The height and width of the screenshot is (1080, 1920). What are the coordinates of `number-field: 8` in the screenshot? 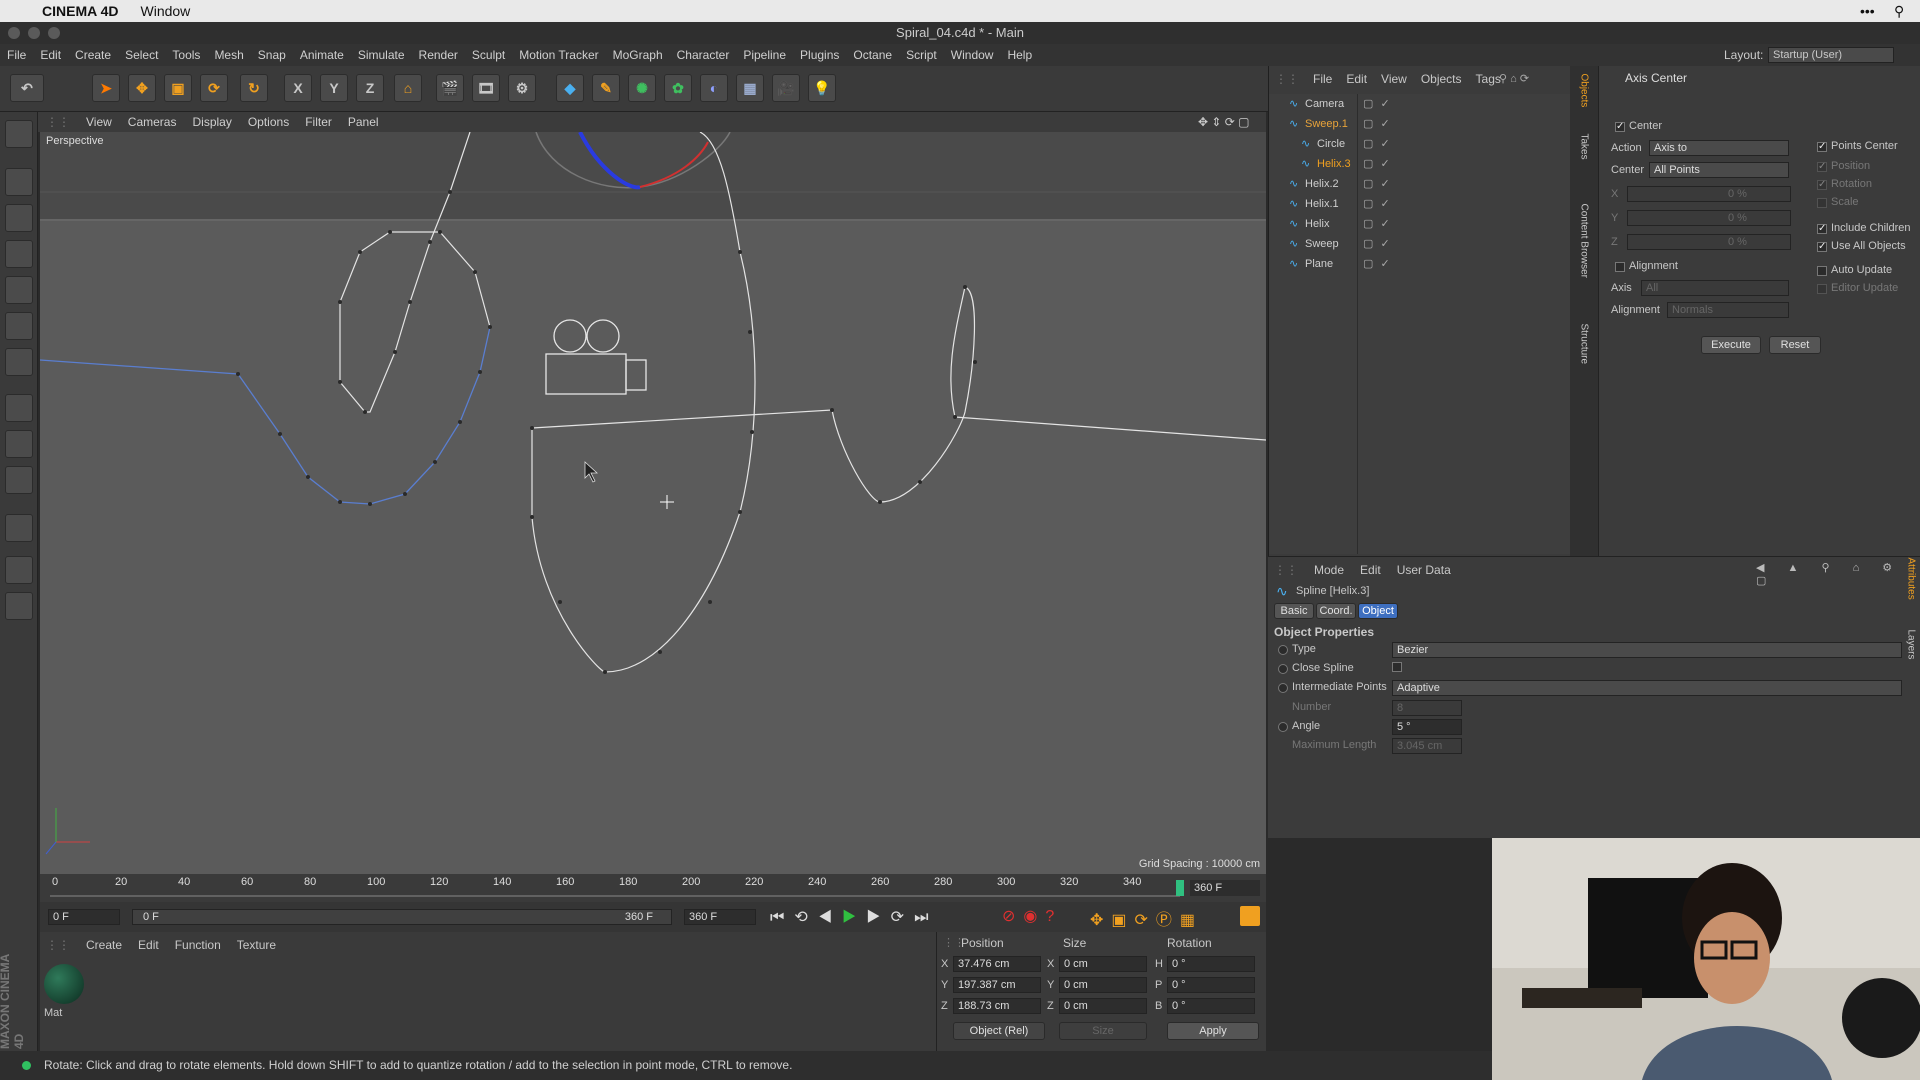 It's located at (1427, 708).